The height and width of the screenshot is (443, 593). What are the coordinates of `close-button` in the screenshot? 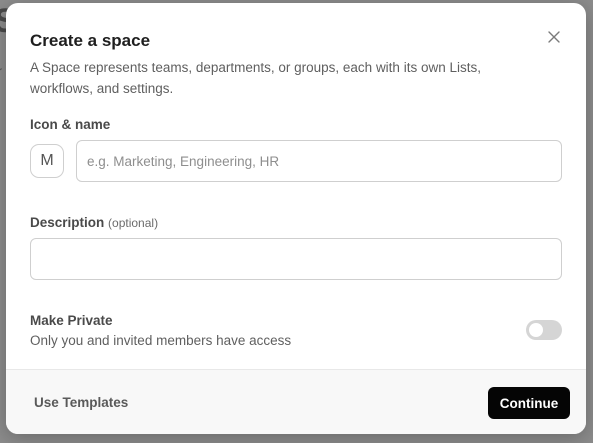 It's located at (554, 37).